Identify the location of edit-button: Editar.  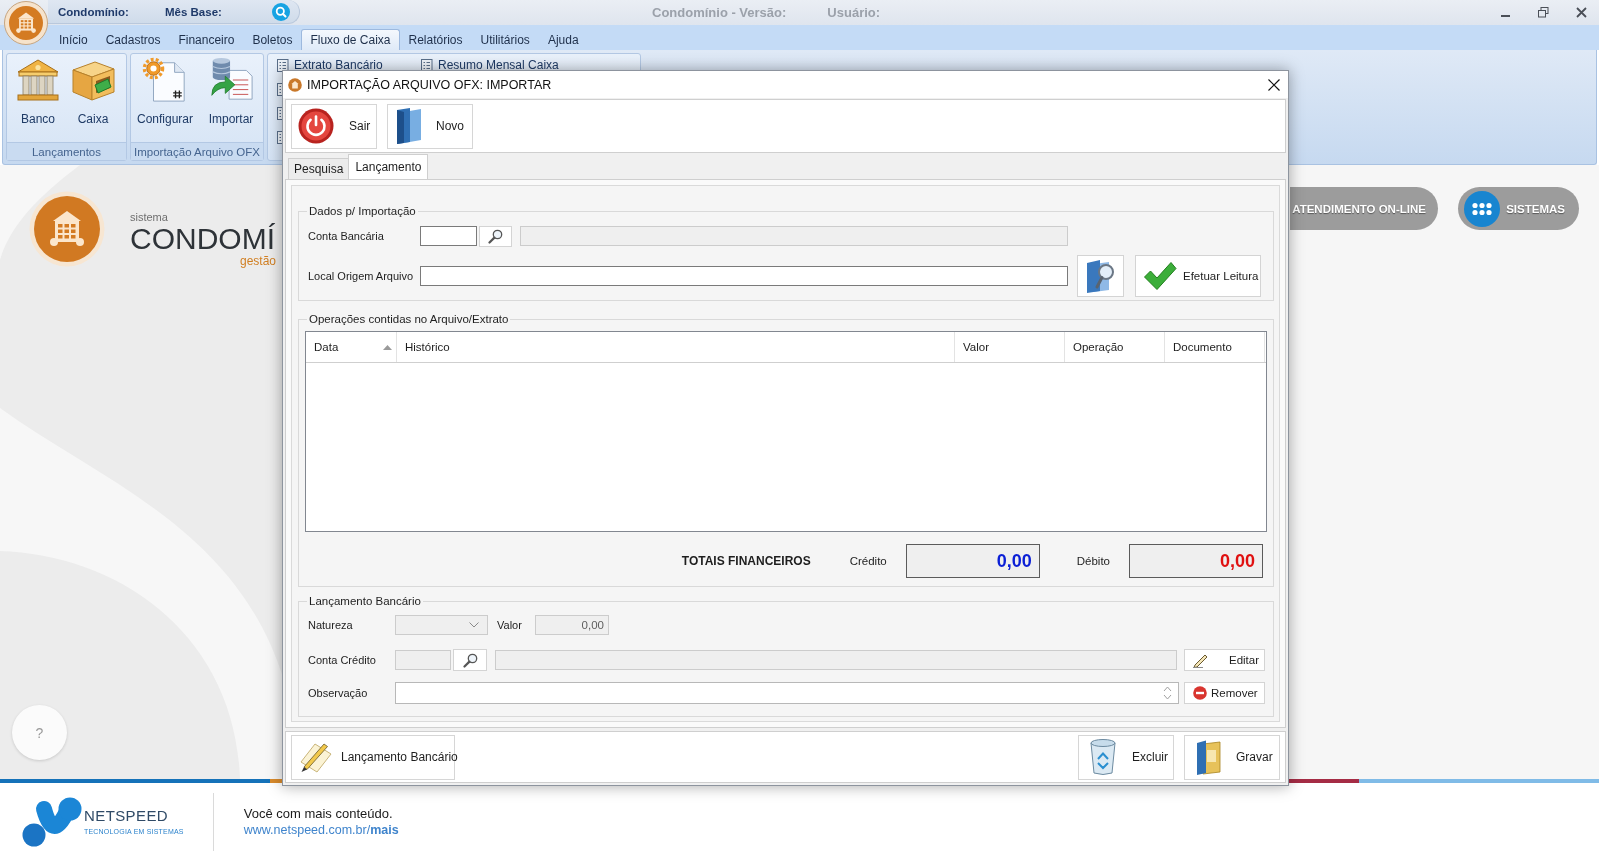
(1224, 660).